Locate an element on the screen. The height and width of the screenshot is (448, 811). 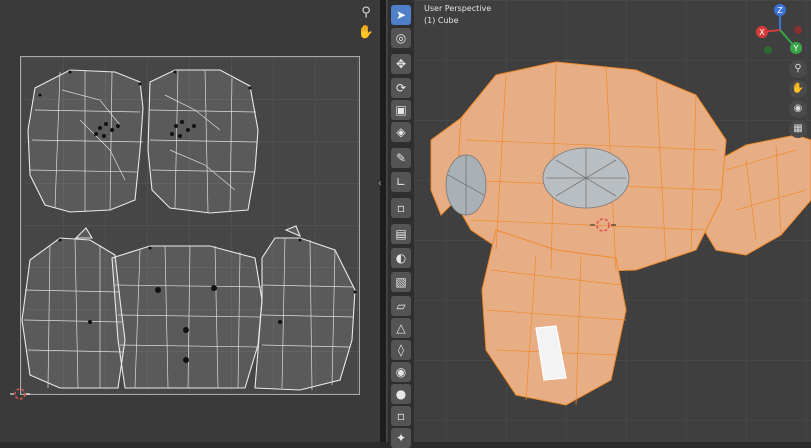
zoom-icon: ⚲ is located at coordinates (798, 69).